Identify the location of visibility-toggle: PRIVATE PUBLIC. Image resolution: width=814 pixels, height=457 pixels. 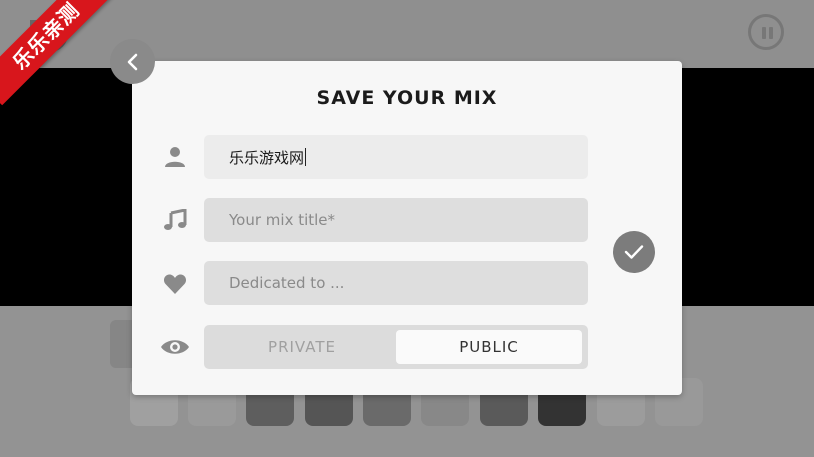
(396, 347).